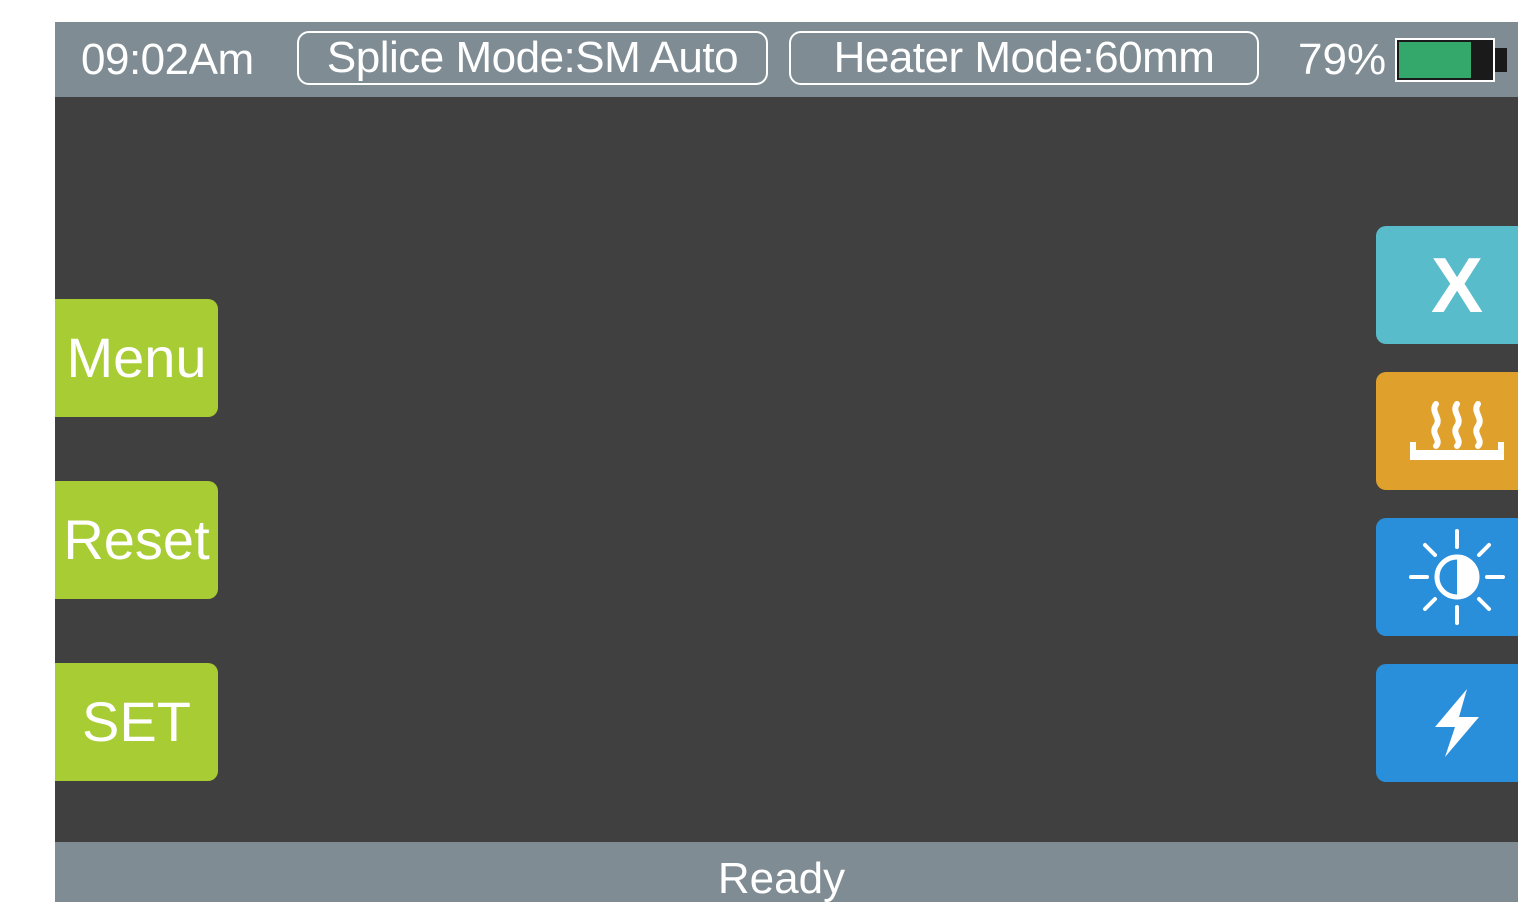 This screenshot has width=1518, height=902. Describe the element at coordinates (1024, 58) in the screenshot. I see `heater-mode-button: Heater Mode:60mm` at that location.